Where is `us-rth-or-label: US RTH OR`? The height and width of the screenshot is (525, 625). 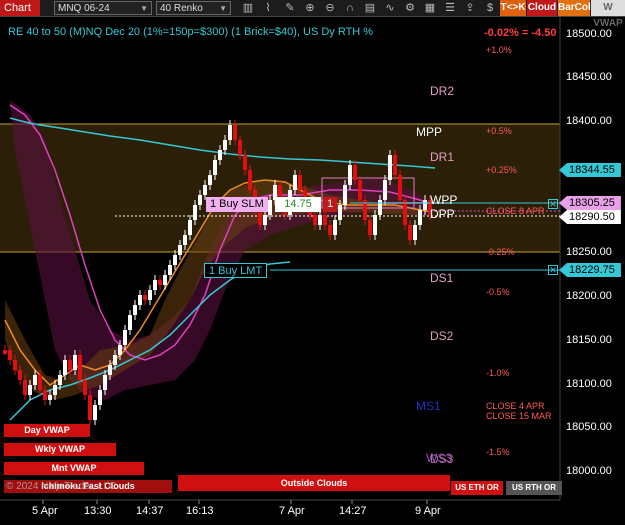
us-rth-or-label: US RTH OR is located at coordinates (534, 488).